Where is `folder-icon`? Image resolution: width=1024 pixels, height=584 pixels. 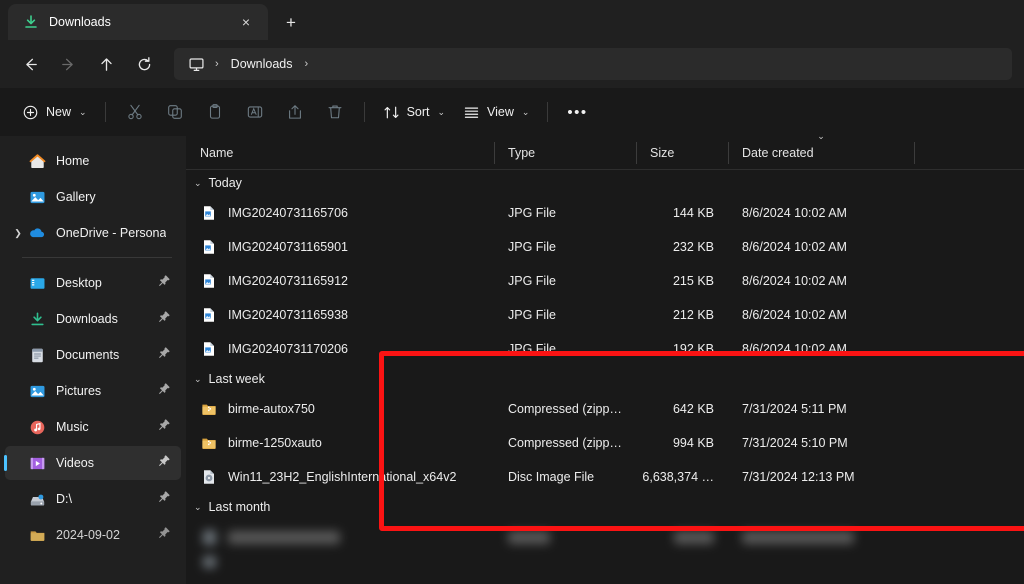 folder-icon is located at coordinates (37, 535).